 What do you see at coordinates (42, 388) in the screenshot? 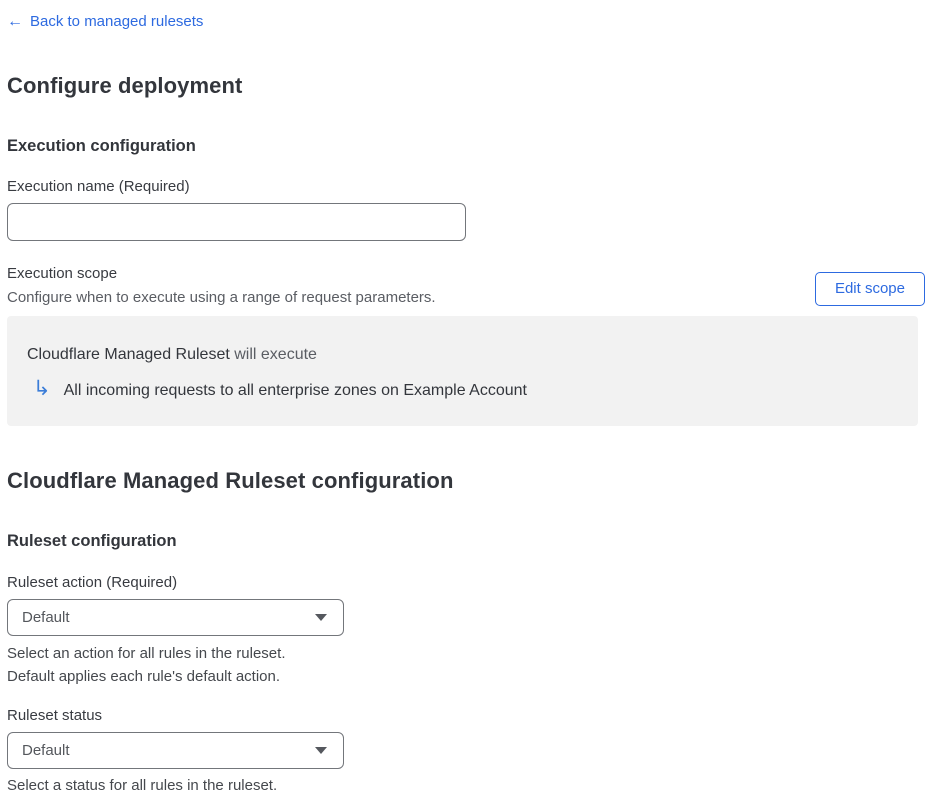
I see `branch-arrow-icon: ↳` at bounding box center [42, 388].